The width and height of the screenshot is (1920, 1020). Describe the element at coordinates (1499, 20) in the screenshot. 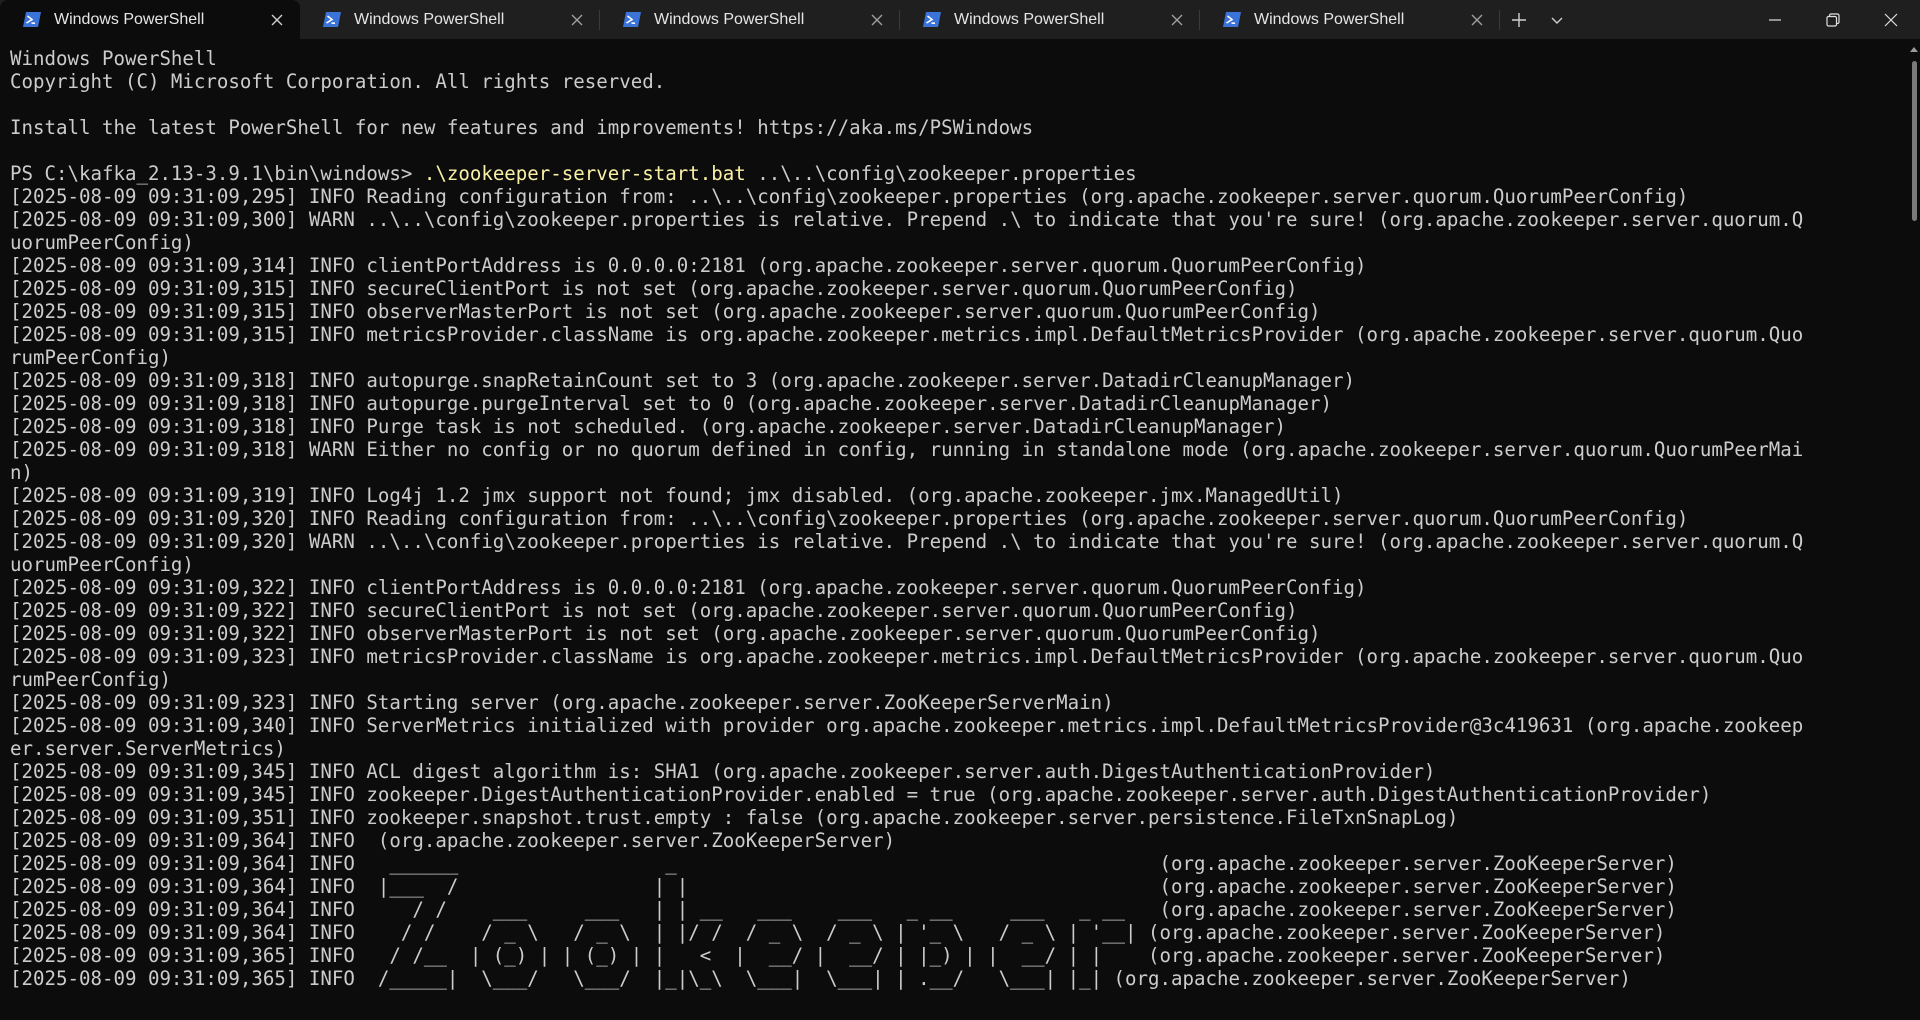

I see `tab-separator` at that location.